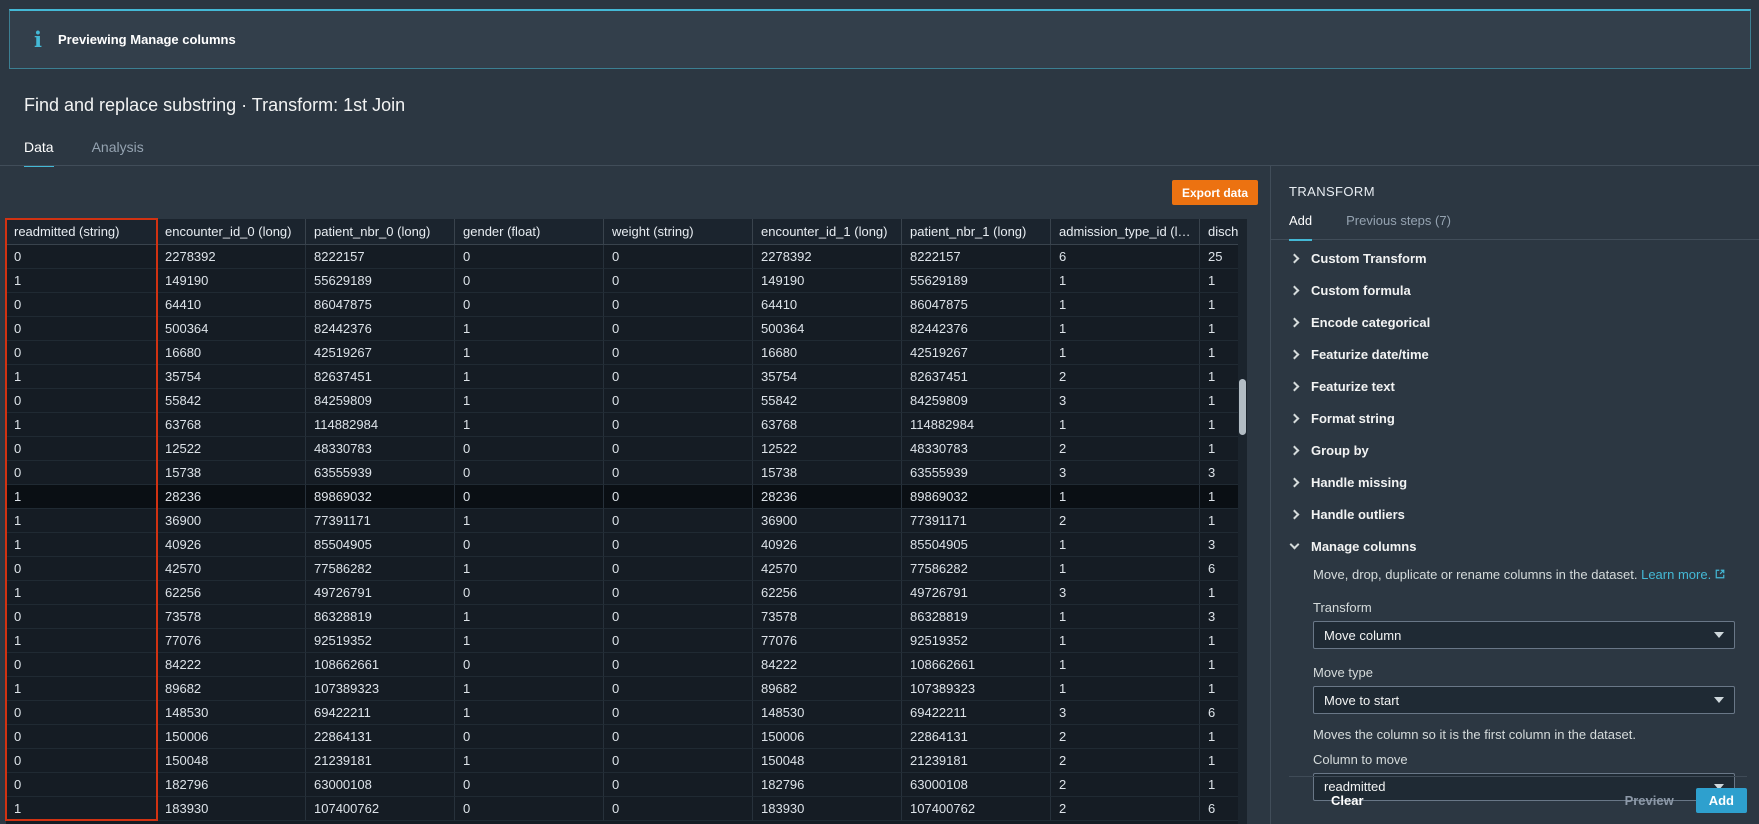  What do you see at coordinates (976, 665) in the screenshot?
I see `table-cell: 108662661` at bounding box center [976, 665].